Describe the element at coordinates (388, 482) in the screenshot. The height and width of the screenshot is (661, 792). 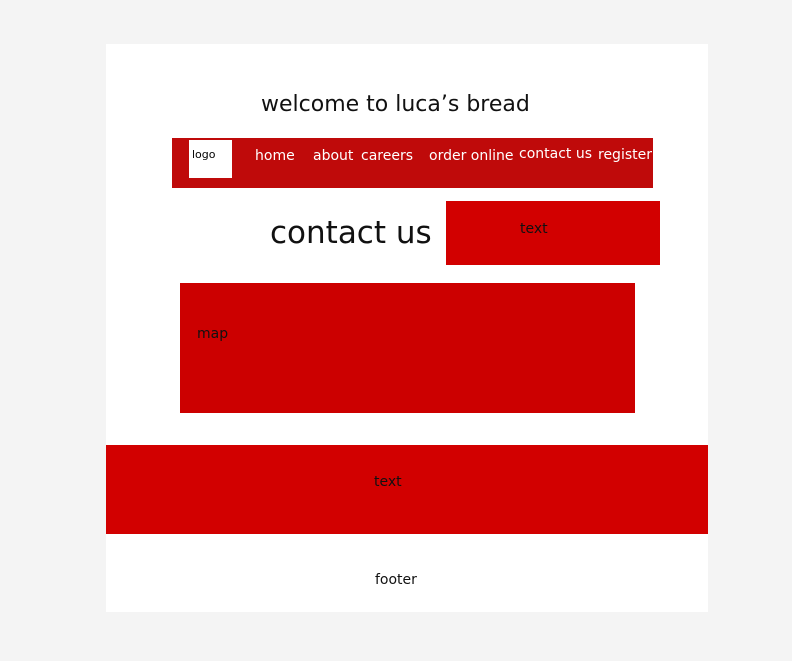
I see `text-band-label: text` at that location.